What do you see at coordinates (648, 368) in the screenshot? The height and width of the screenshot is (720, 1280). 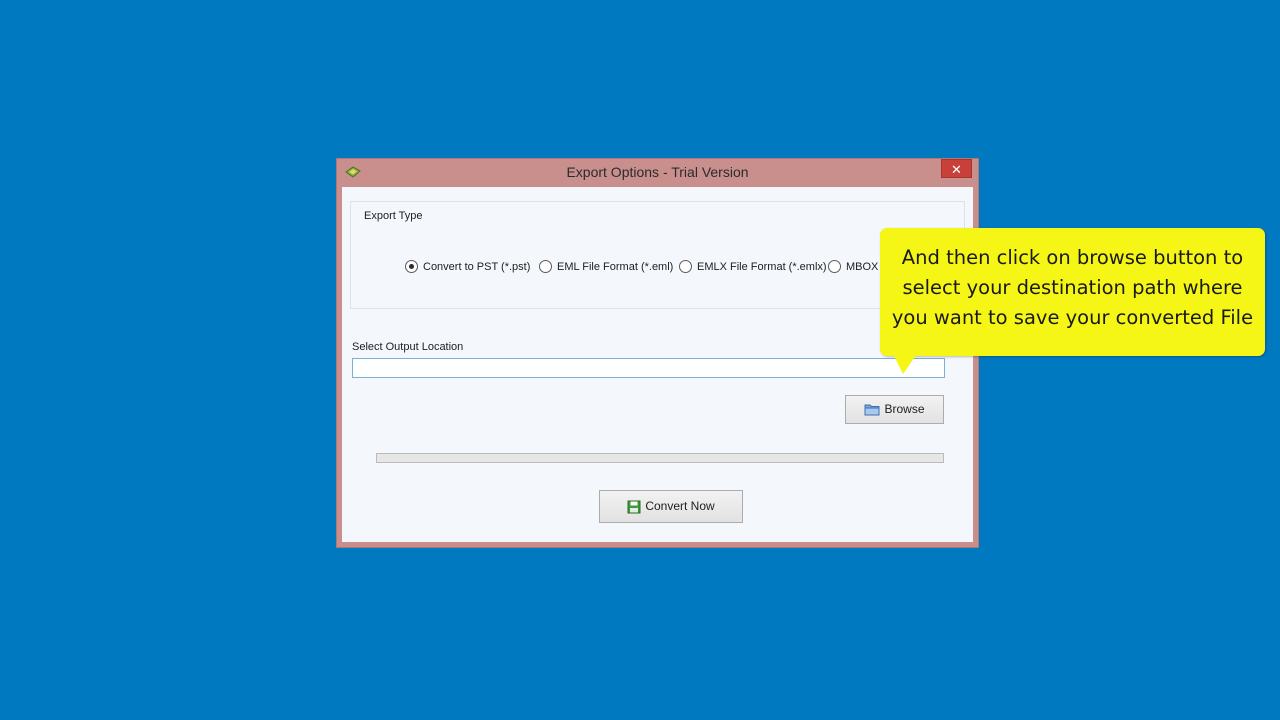 I see `output-location-input` at bounding box center [648, 368].